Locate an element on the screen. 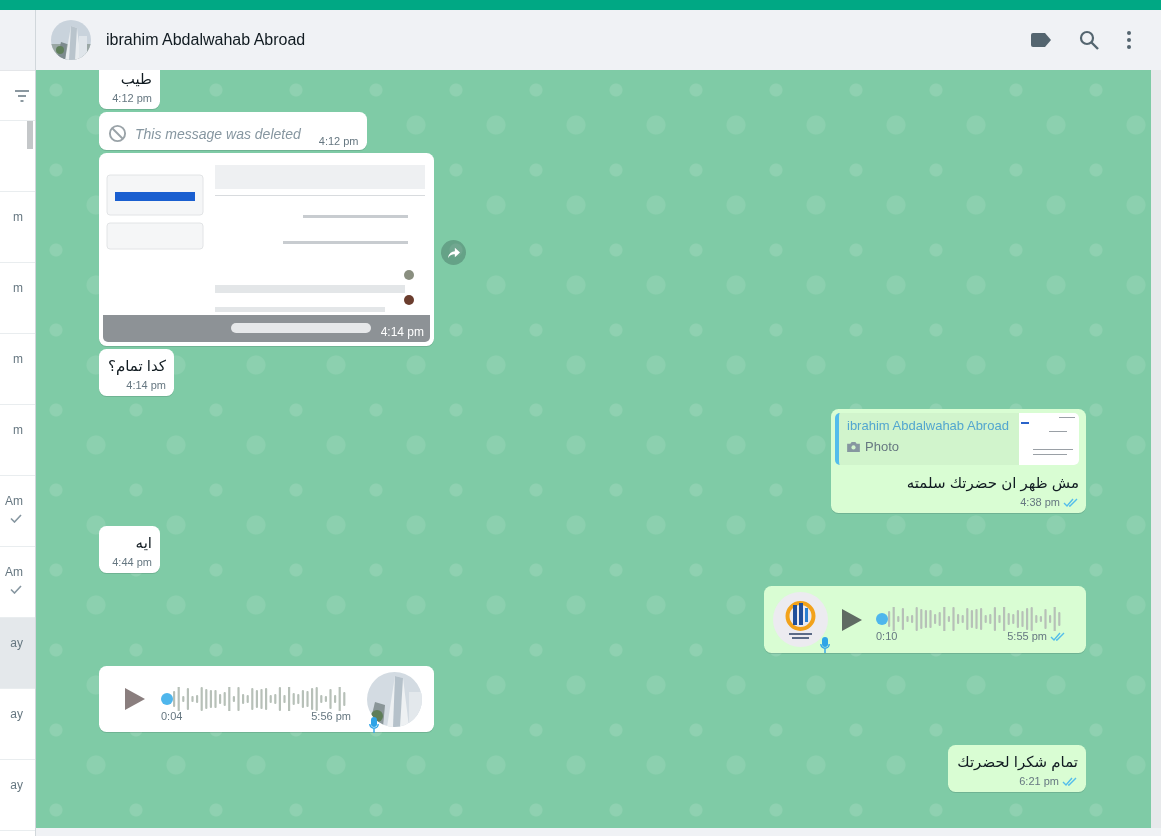  menu-icon is located at coordinates (1129, 40).